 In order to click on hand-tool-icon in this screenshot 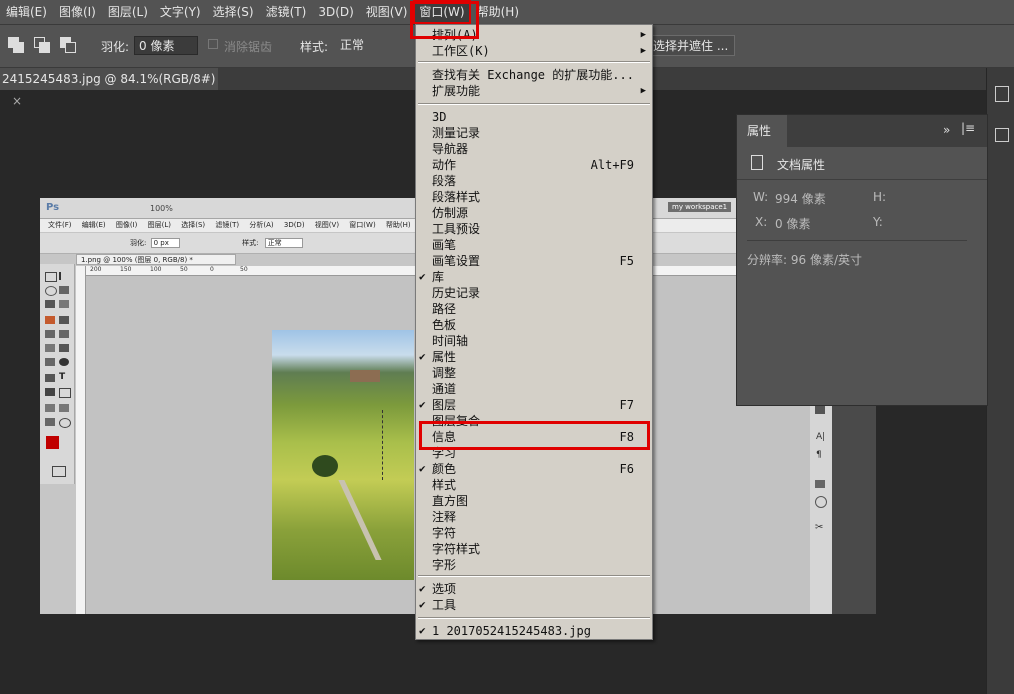, I will do `click(50, 422)`.